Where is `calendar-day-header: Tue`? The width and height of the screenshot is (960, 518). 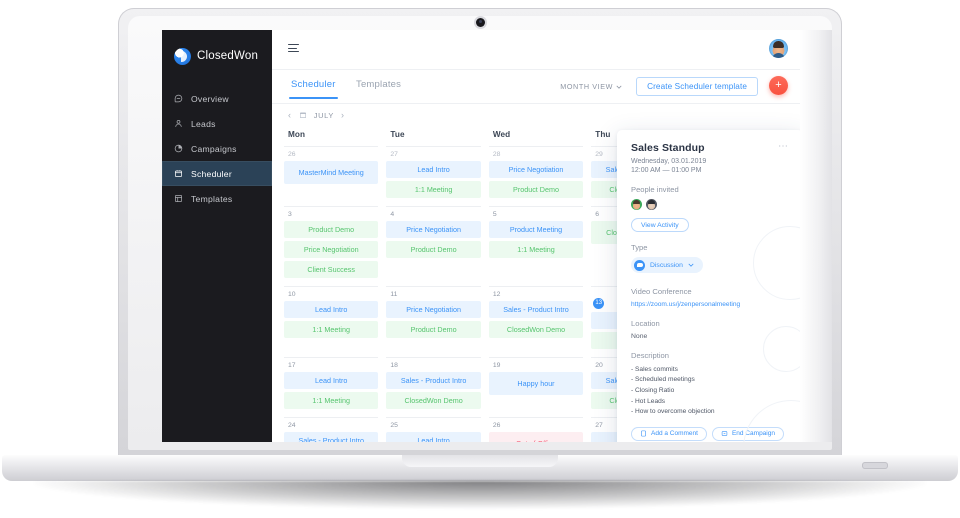
calendar-day-header: Tue is located at coordinates (397, 134).